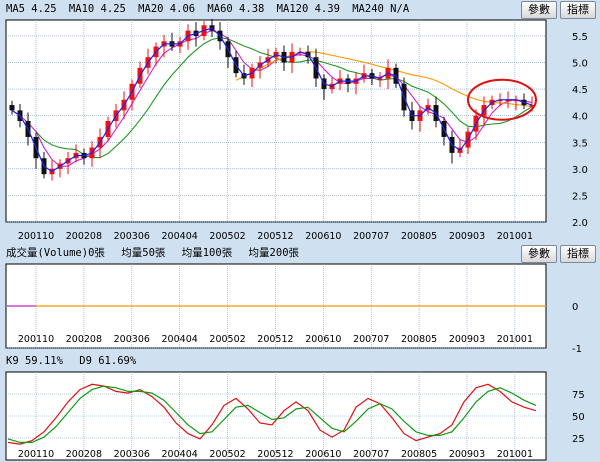  I want to click on kd-y-tick: 50, so click(578, 417).